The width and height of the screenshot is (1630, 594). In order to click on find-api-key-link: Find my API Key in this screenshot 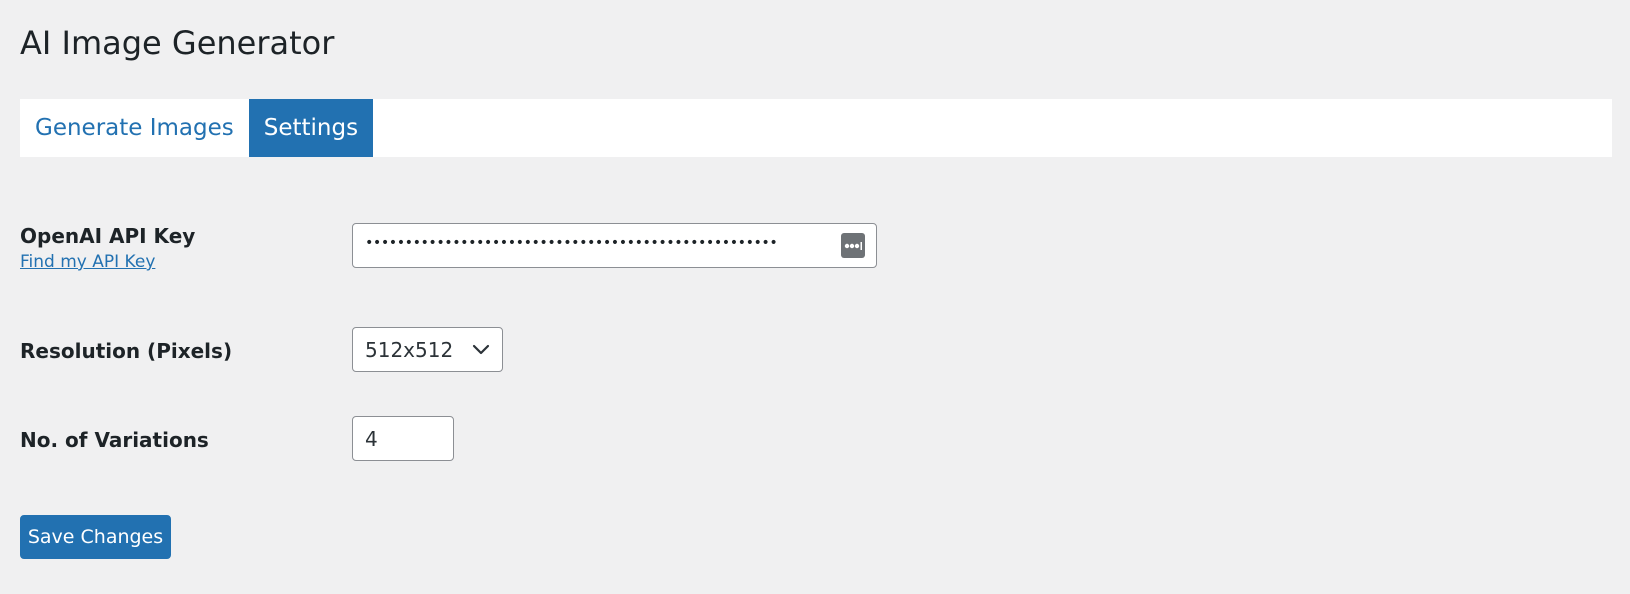, I will do `click(87, 262)`.